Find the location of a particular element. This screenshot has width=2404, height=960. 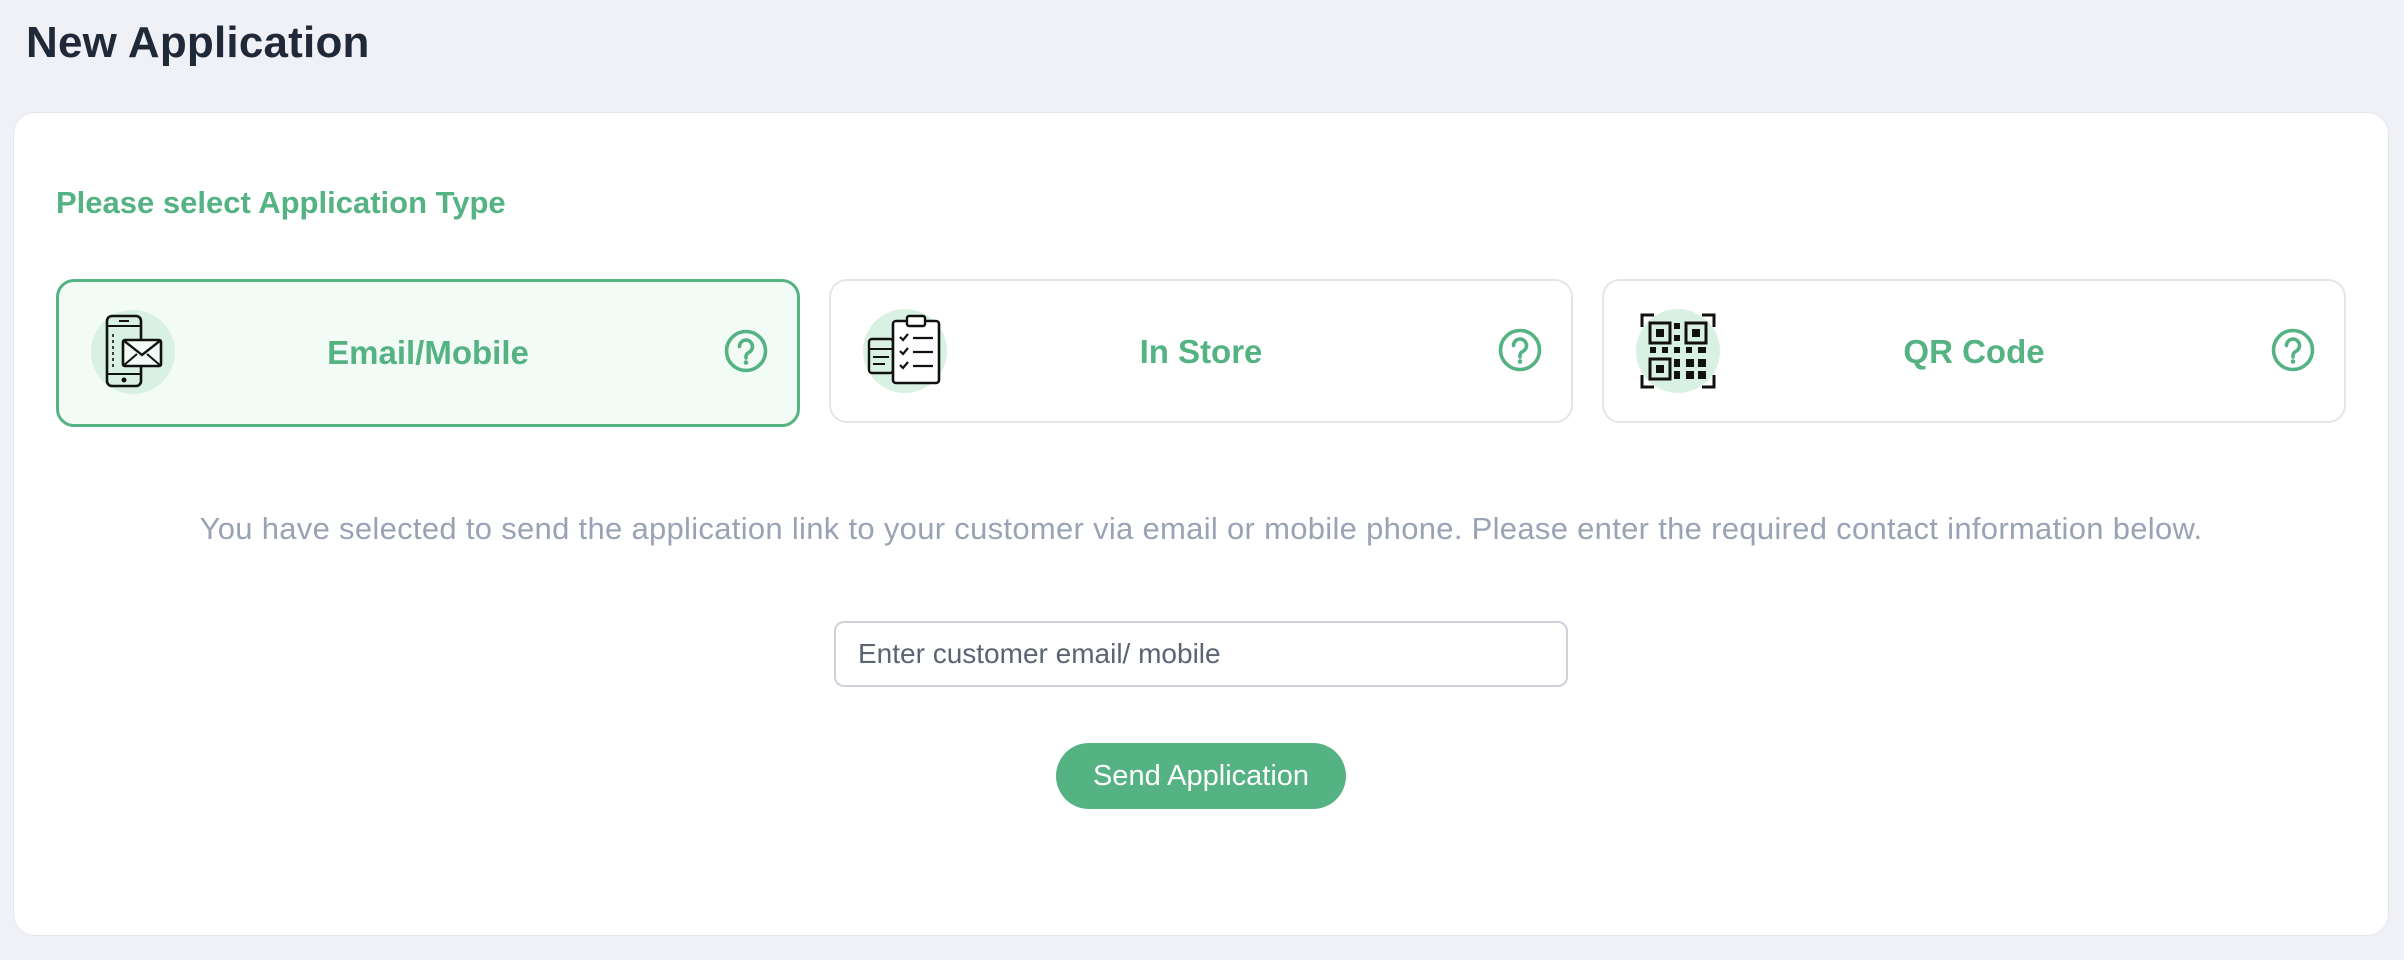

option-label: Email/Mobile is located at coordinates (428, 352).